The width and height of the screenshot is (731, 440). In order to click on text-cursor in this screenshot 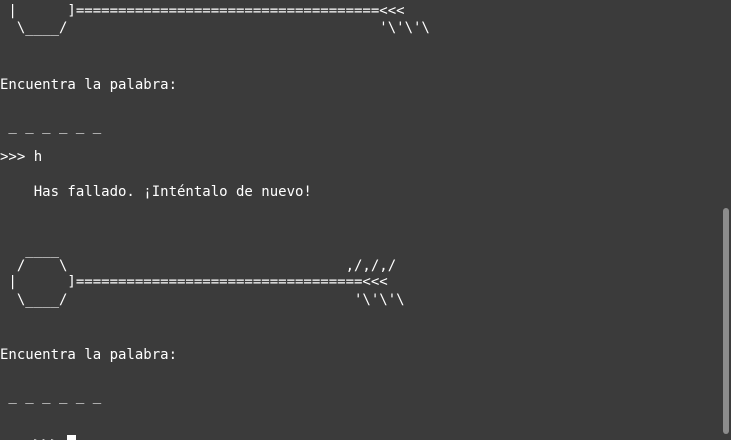, I will do `click(72, 437)`.